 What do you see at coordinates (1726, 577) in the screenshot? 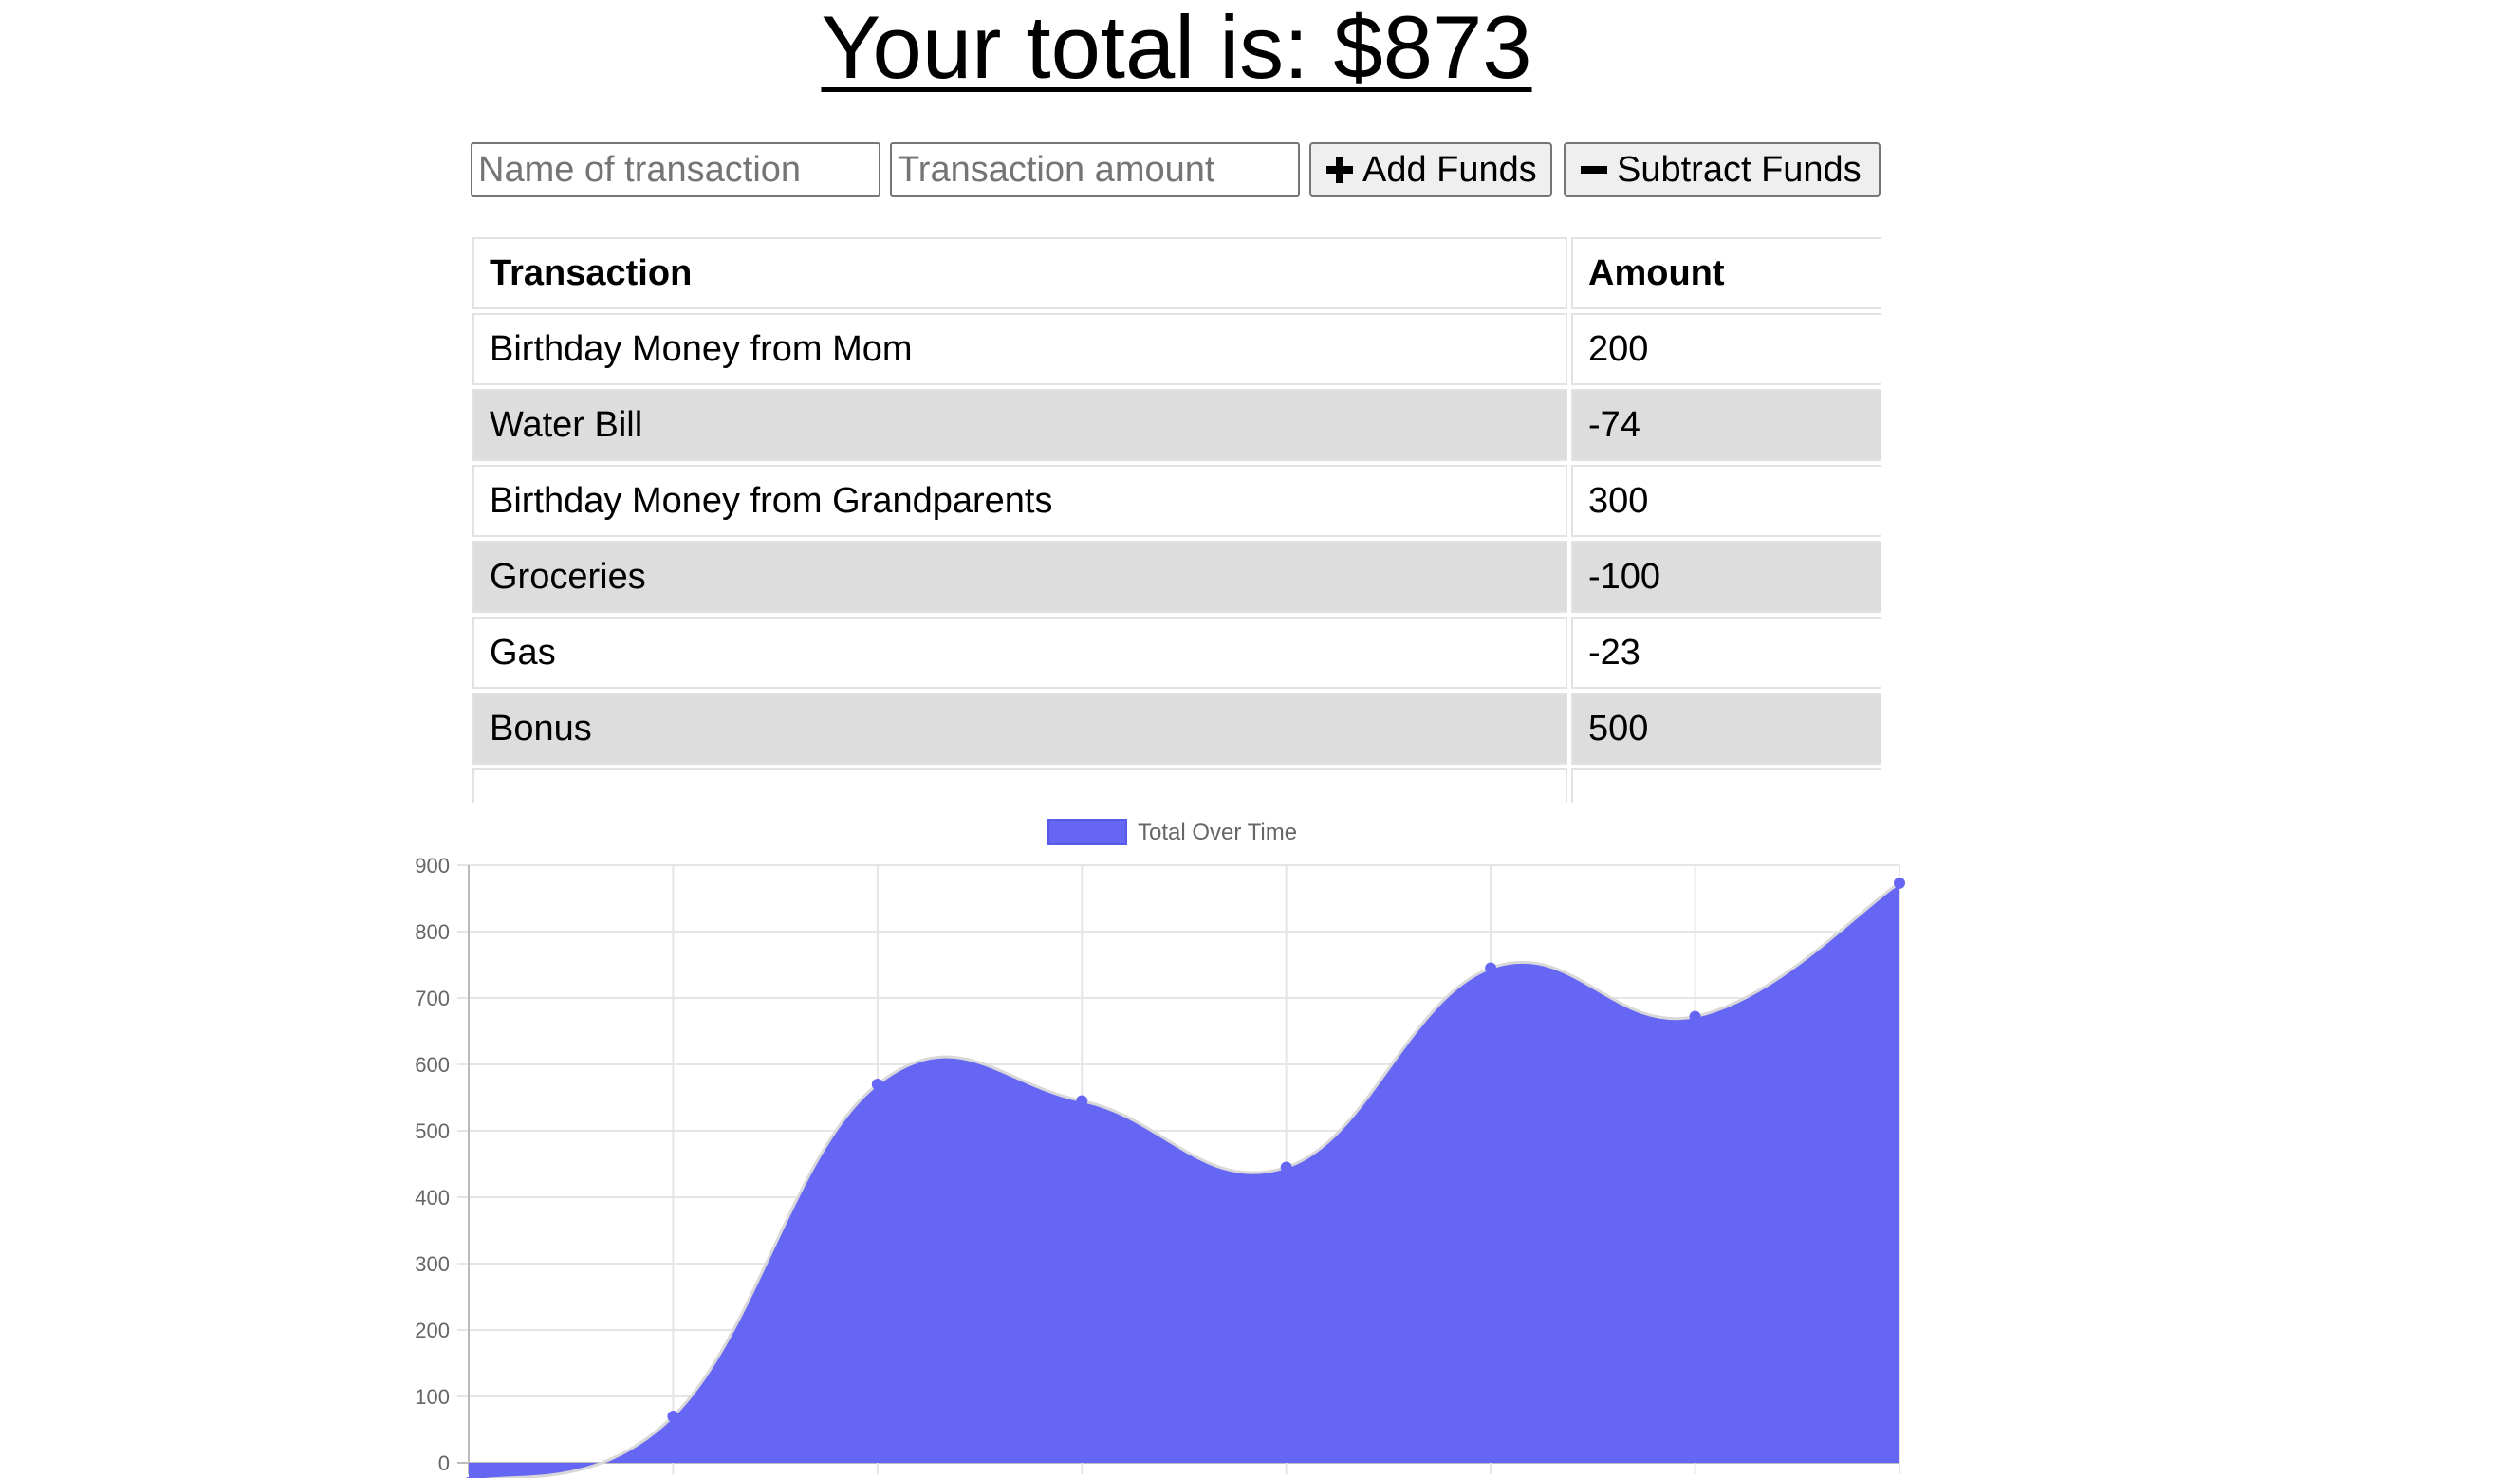
I see `transaction-amount: -100` at bounding box center [1726, 577].